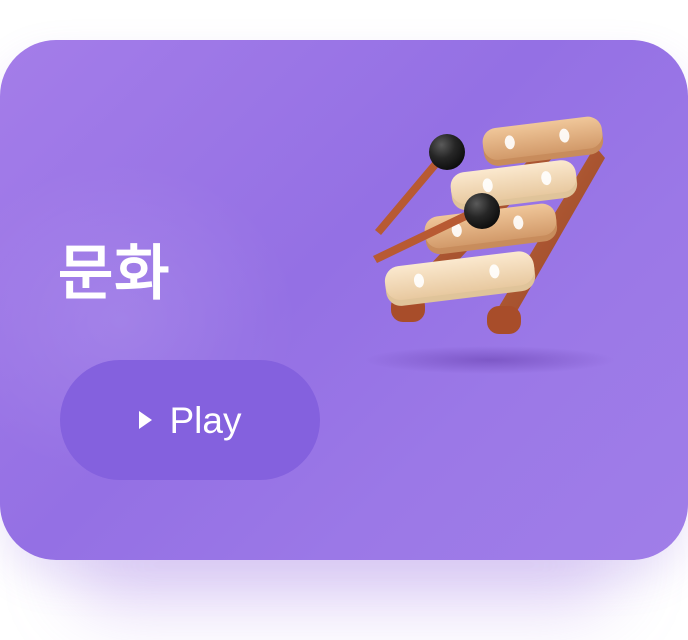 Image resolution: width=688 pixels, height=640 pixels. Describe the element at coordinates (205, 420) in the screenshot. I see `play-label: Play` at that location.